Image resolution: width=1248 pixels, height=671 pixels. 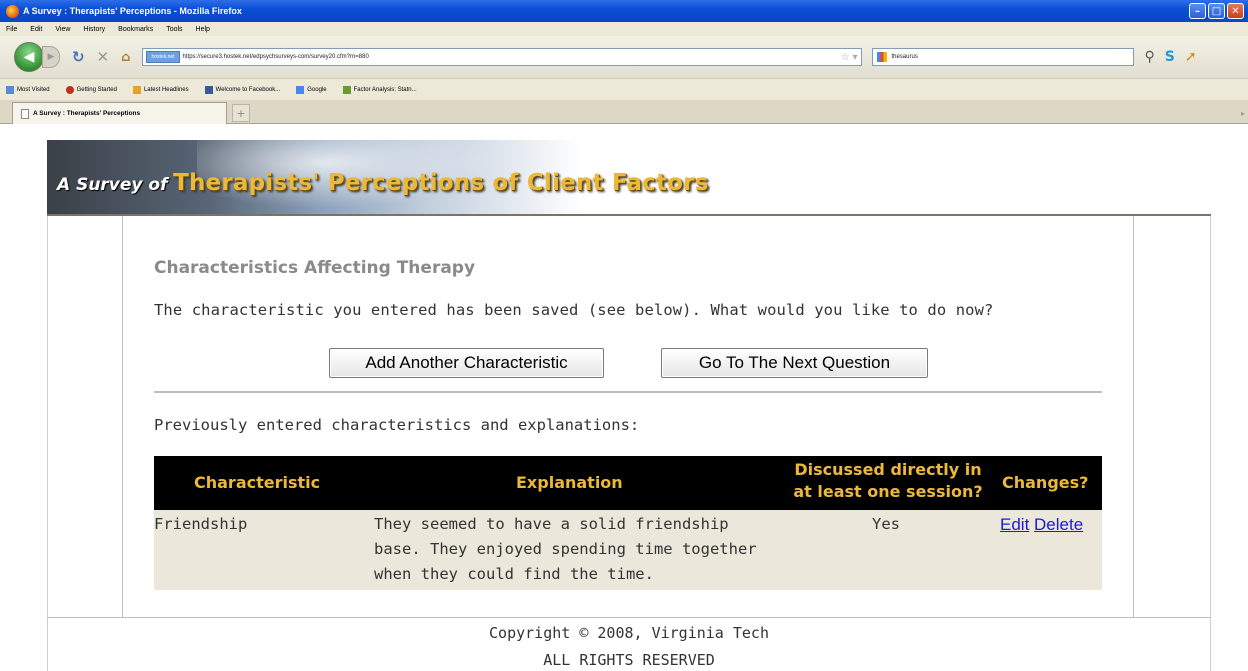 I want to click on cell-characteristic: Friendship, so click(x=201, y=524).